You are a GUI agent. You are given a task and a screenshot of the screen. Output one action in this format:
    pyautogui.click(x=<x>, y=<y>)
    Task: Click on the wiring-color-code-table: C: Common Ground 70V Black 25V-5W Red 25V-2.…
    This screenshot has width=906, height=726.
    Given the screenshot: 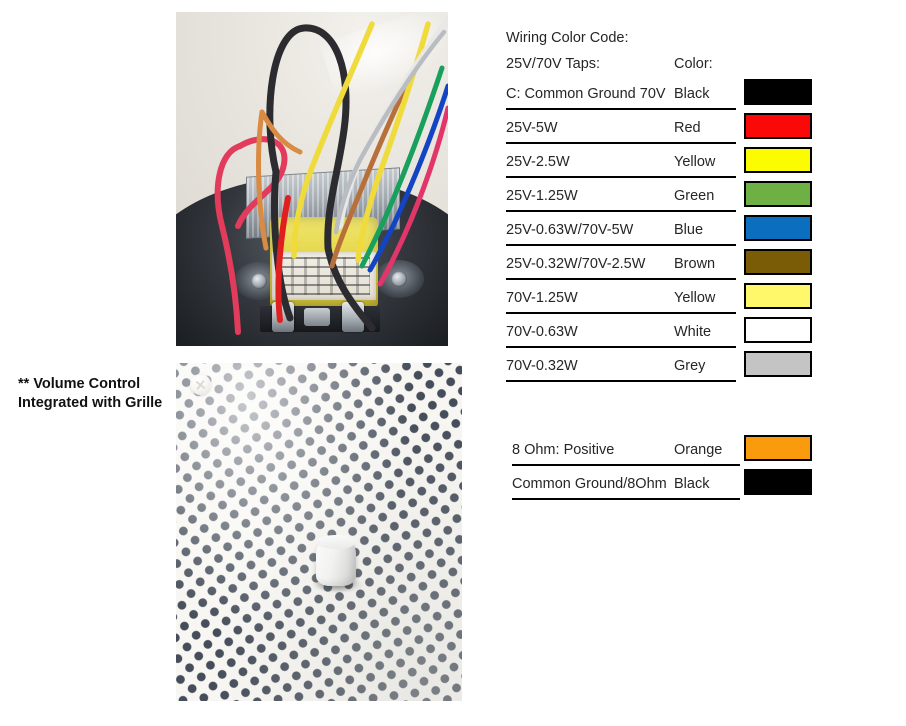 What is the action you would take?
    pyautogui.click(x=661, y=233)
    